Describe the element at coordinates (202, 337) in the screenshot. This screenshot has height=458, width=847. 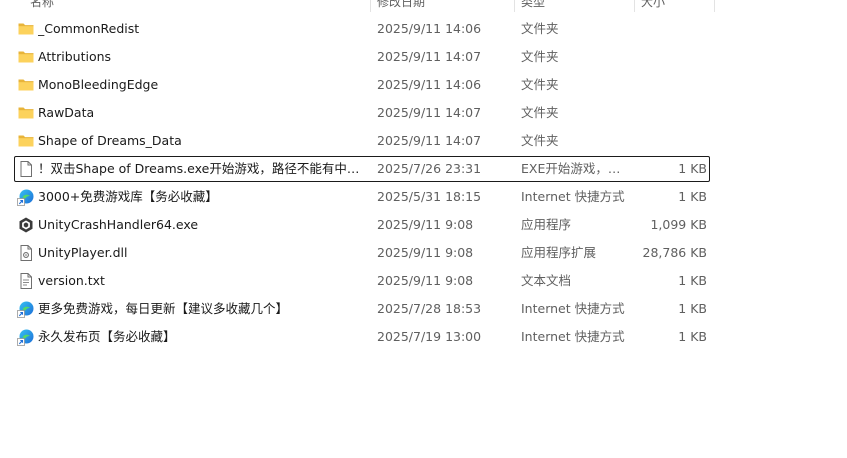
I see `file-name: 永久发布页【务必收藏】` at that location.